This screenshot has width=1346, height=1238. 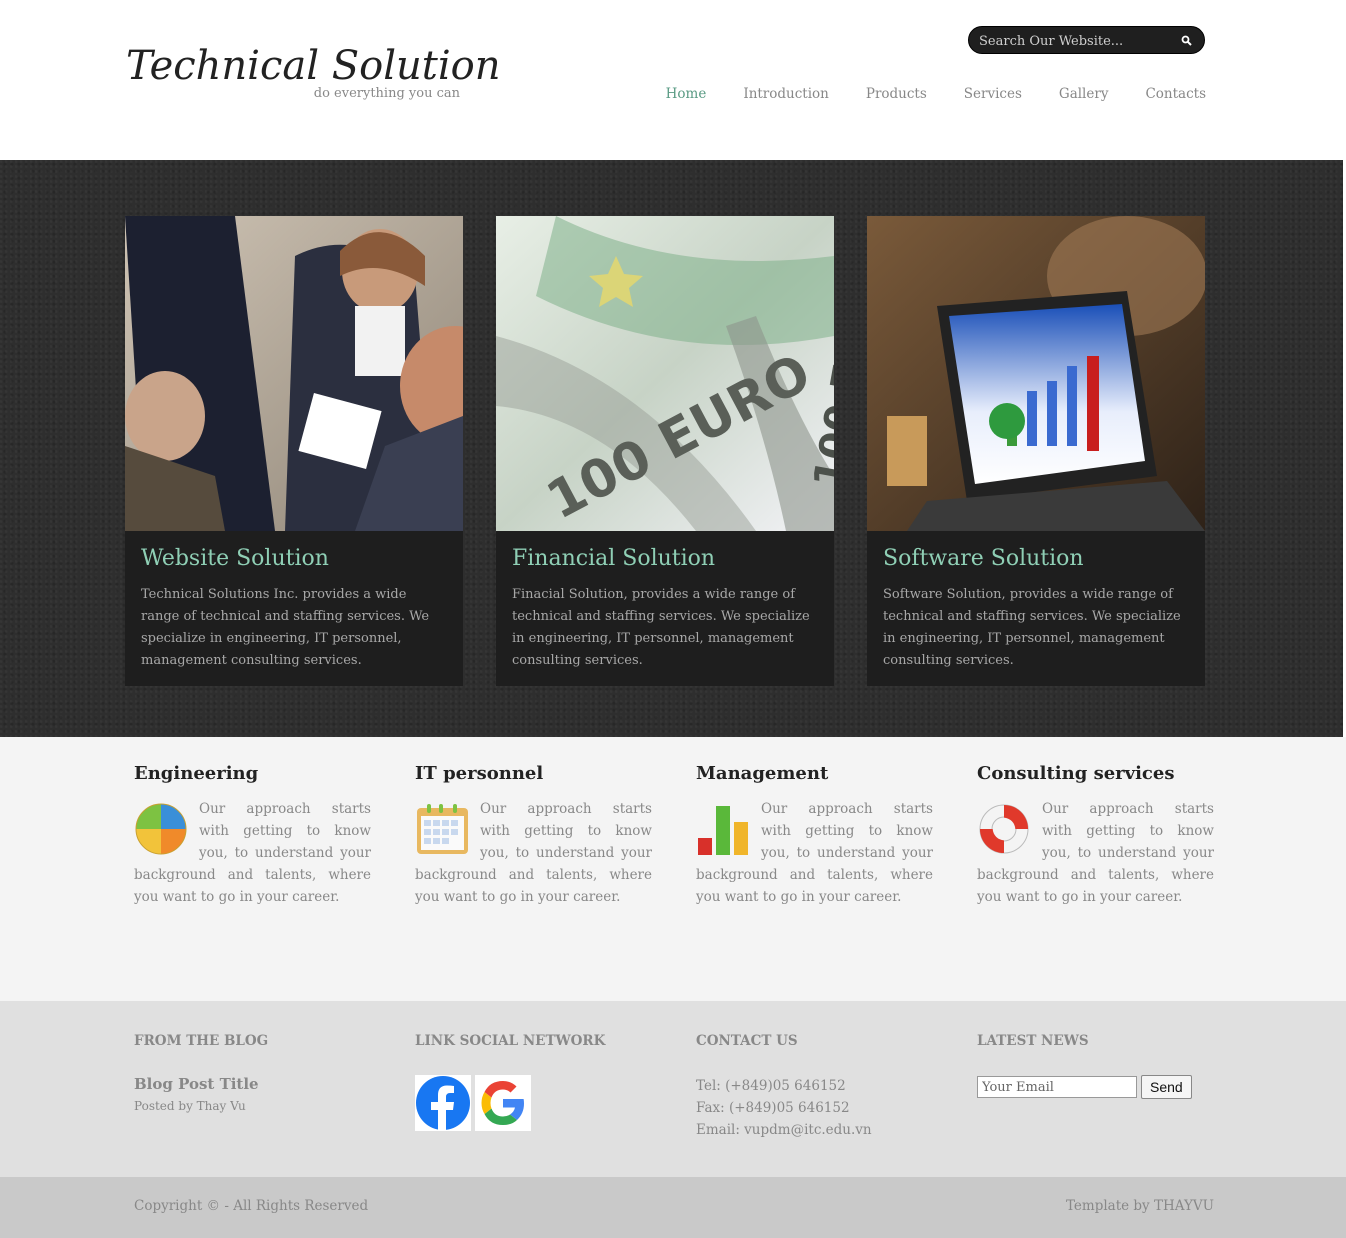 What do you see at coordinates (1033, 1041) in the screenshot?
I see `footer-heading: LATEST NEWS` at bounding box center [1033, 1041].